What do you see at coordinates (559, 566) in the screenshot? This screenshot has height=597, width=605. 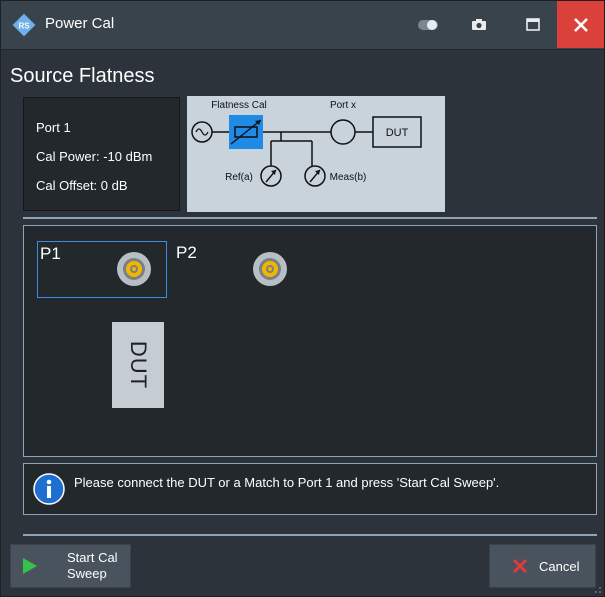 I see `cancel-label: Cancel` at bounding box center [559, 566].